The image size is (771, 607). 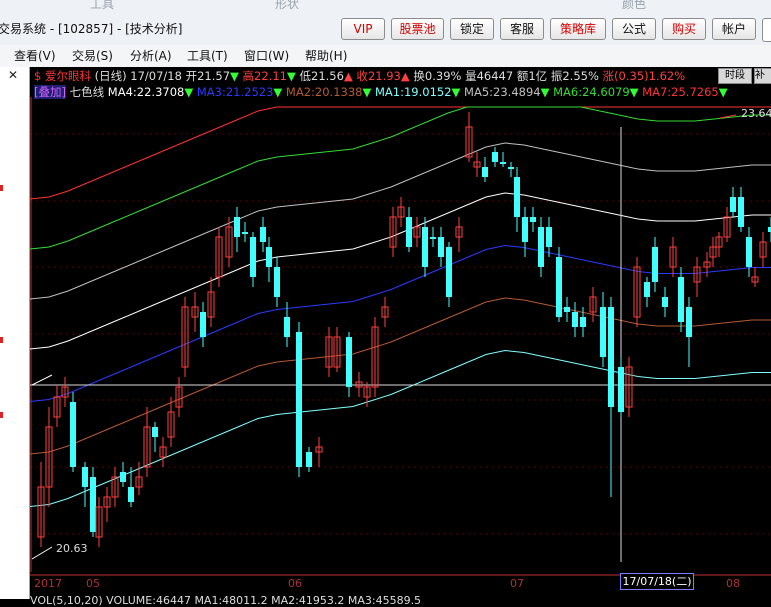 What do you see at coordinates (684, 29) in the screenshot?
I see `buy-button: 购买` at bounding box center [684, 29].